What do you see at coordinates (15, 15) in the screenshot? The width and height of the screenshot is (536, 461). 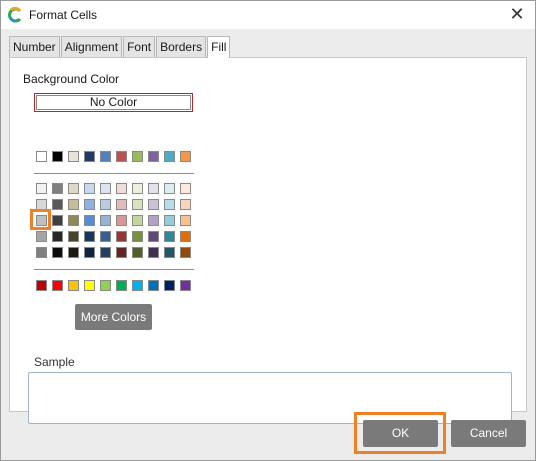 I see `format-app-icon` at bounding box center [15, 15].